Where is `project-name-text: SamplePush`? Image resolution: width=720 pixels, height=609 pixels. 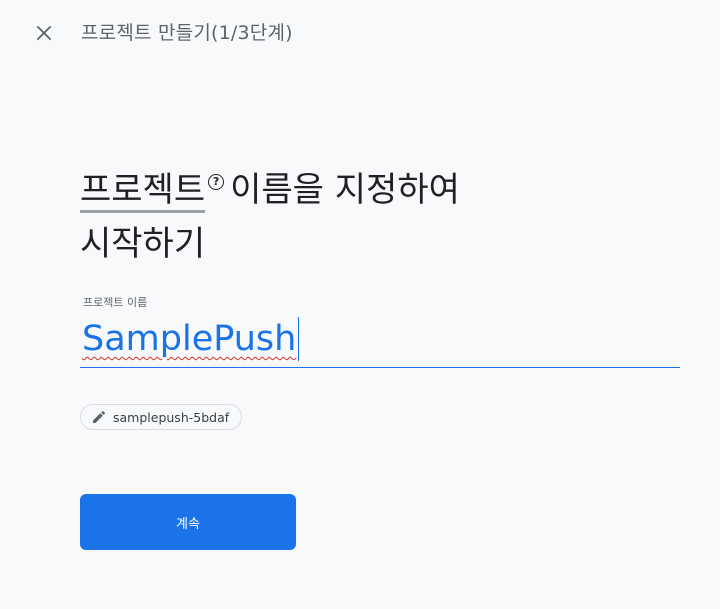 project-name-text: SamplePush is located at coordinates (189, 339).